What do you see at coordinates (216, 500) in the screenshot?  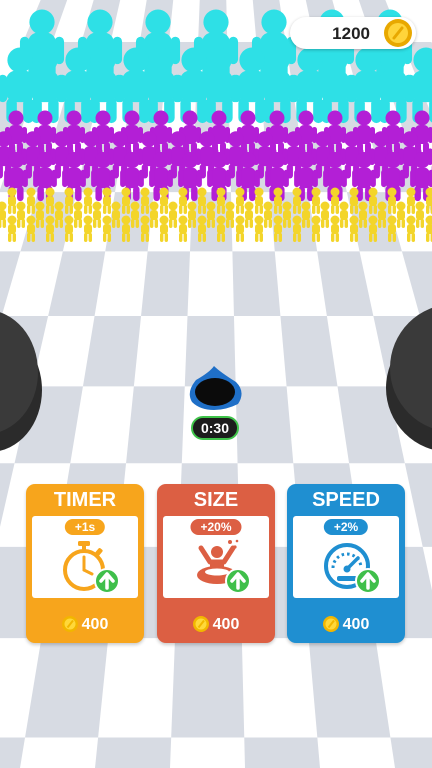 I see `card-title: SIZE` at bounding box center [216, 500].